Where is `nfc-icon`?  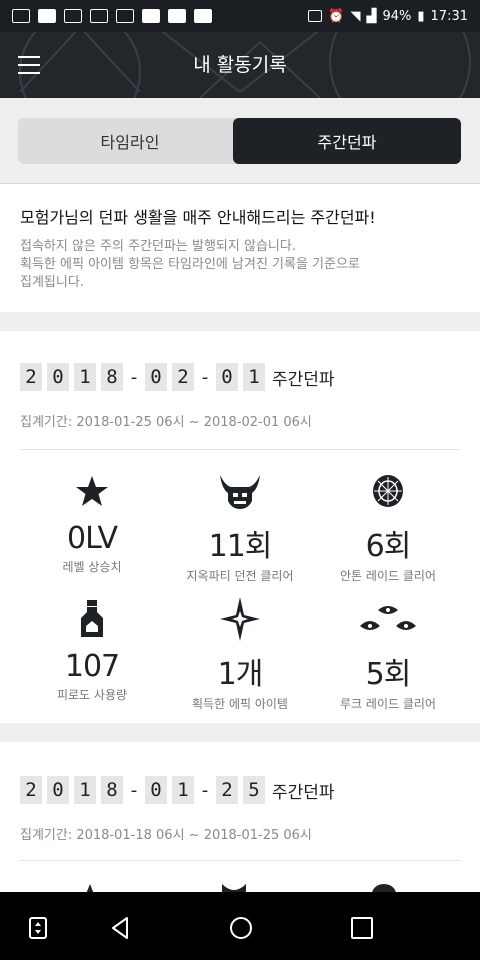
nfc-icon is located at coordinates (315, 16).